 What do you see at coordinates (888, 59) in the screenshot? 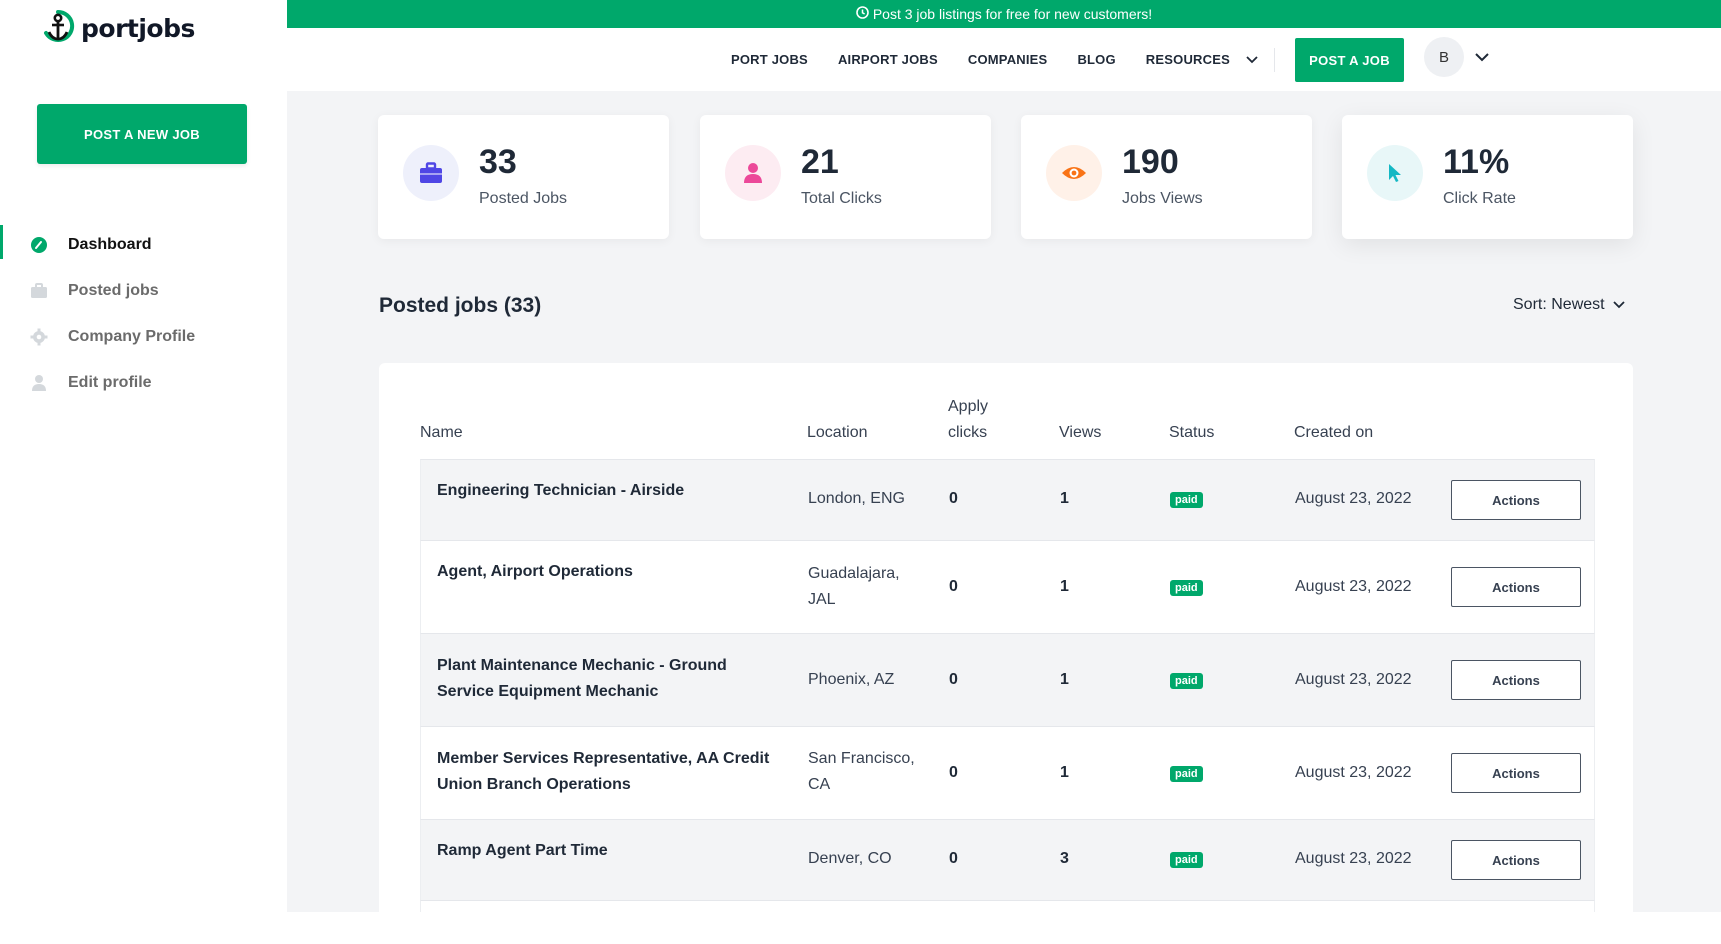
I see `nav-airport-jobs: AIRPORT JOBS` at bounding box center [888, 59].